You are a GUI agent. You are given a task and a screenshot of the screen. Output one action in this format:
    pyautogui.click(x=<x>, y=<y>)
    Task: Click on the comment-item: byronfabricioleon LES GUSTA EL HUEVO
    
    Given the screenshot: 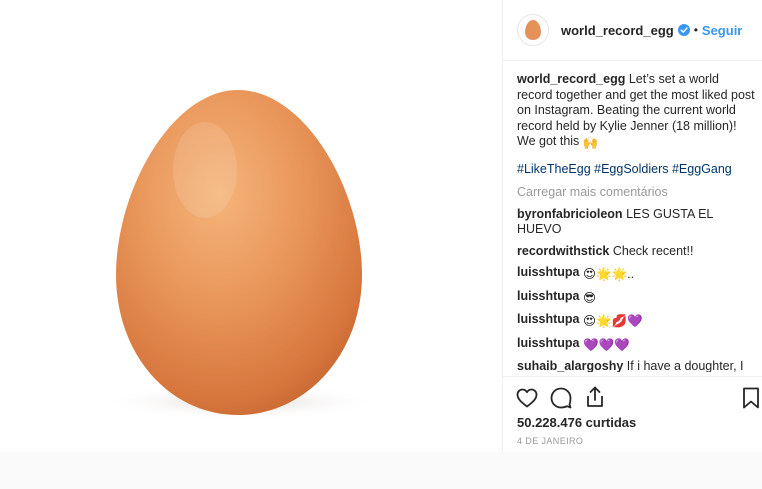 What is the action you would take?
    pyautogui.click(x=637, y=222)
    